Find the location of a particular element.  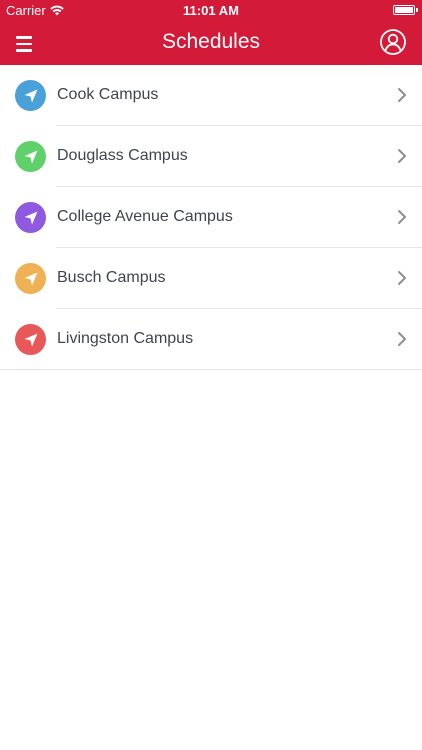

campus-label: College Avenue Campus is located at coordinates (145, 216).